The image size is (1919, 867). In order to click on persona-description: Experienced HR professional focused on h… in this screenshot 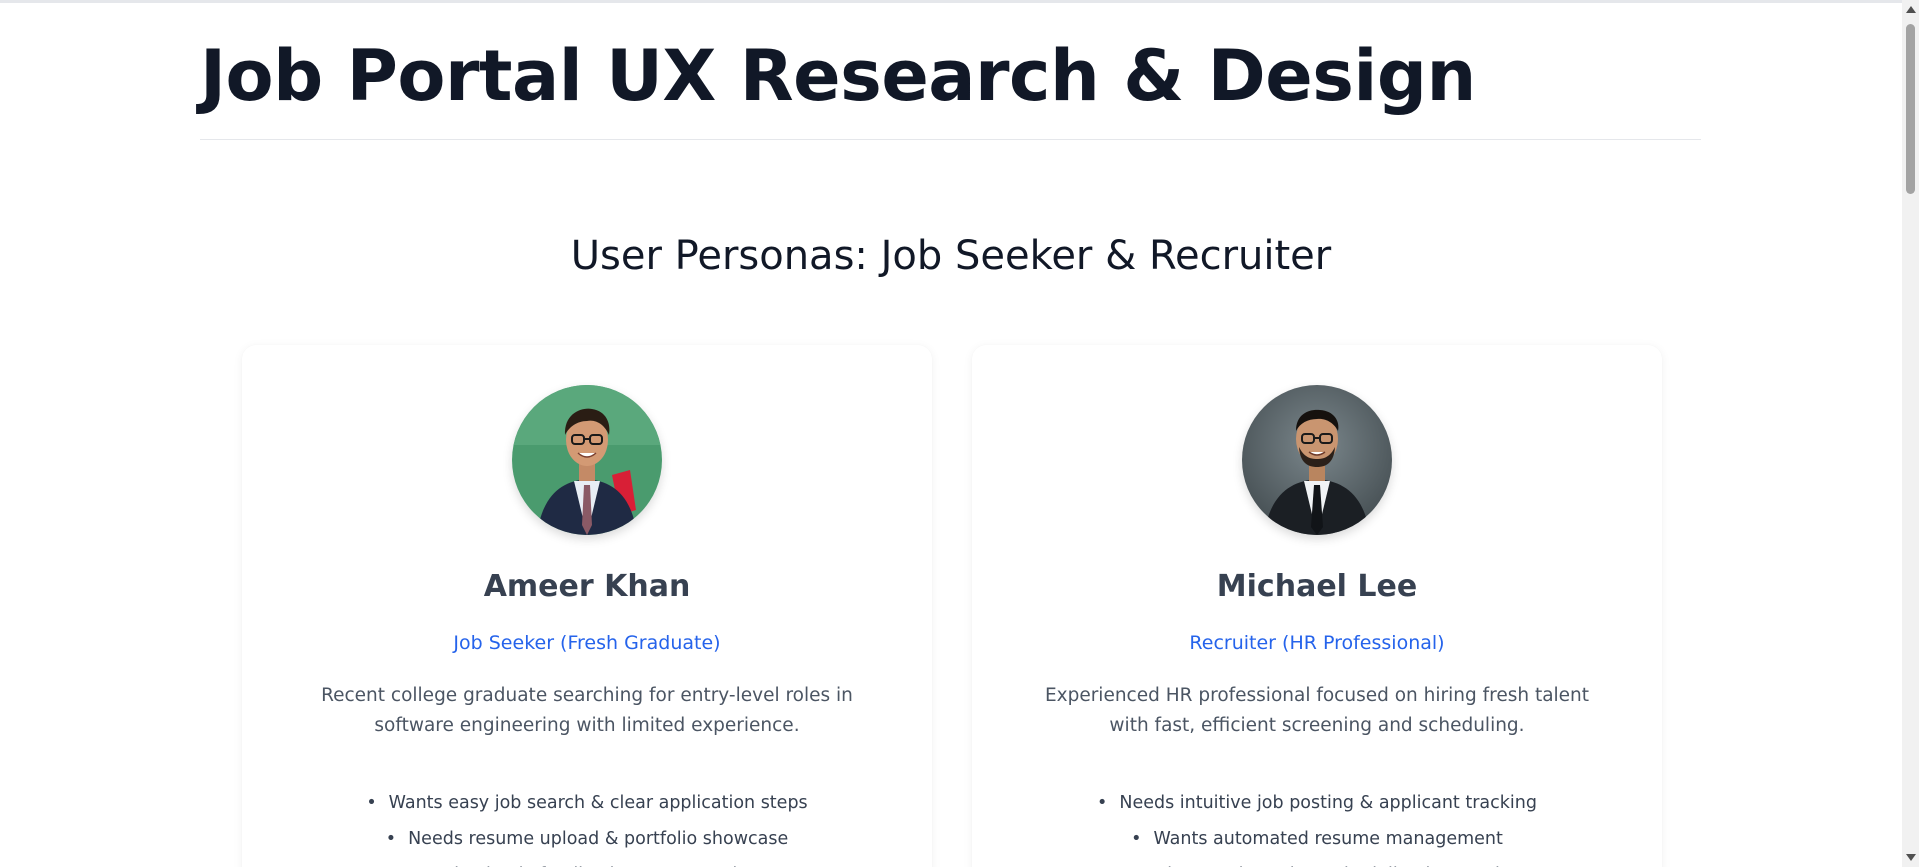, I will do `click(1317, 710)`.